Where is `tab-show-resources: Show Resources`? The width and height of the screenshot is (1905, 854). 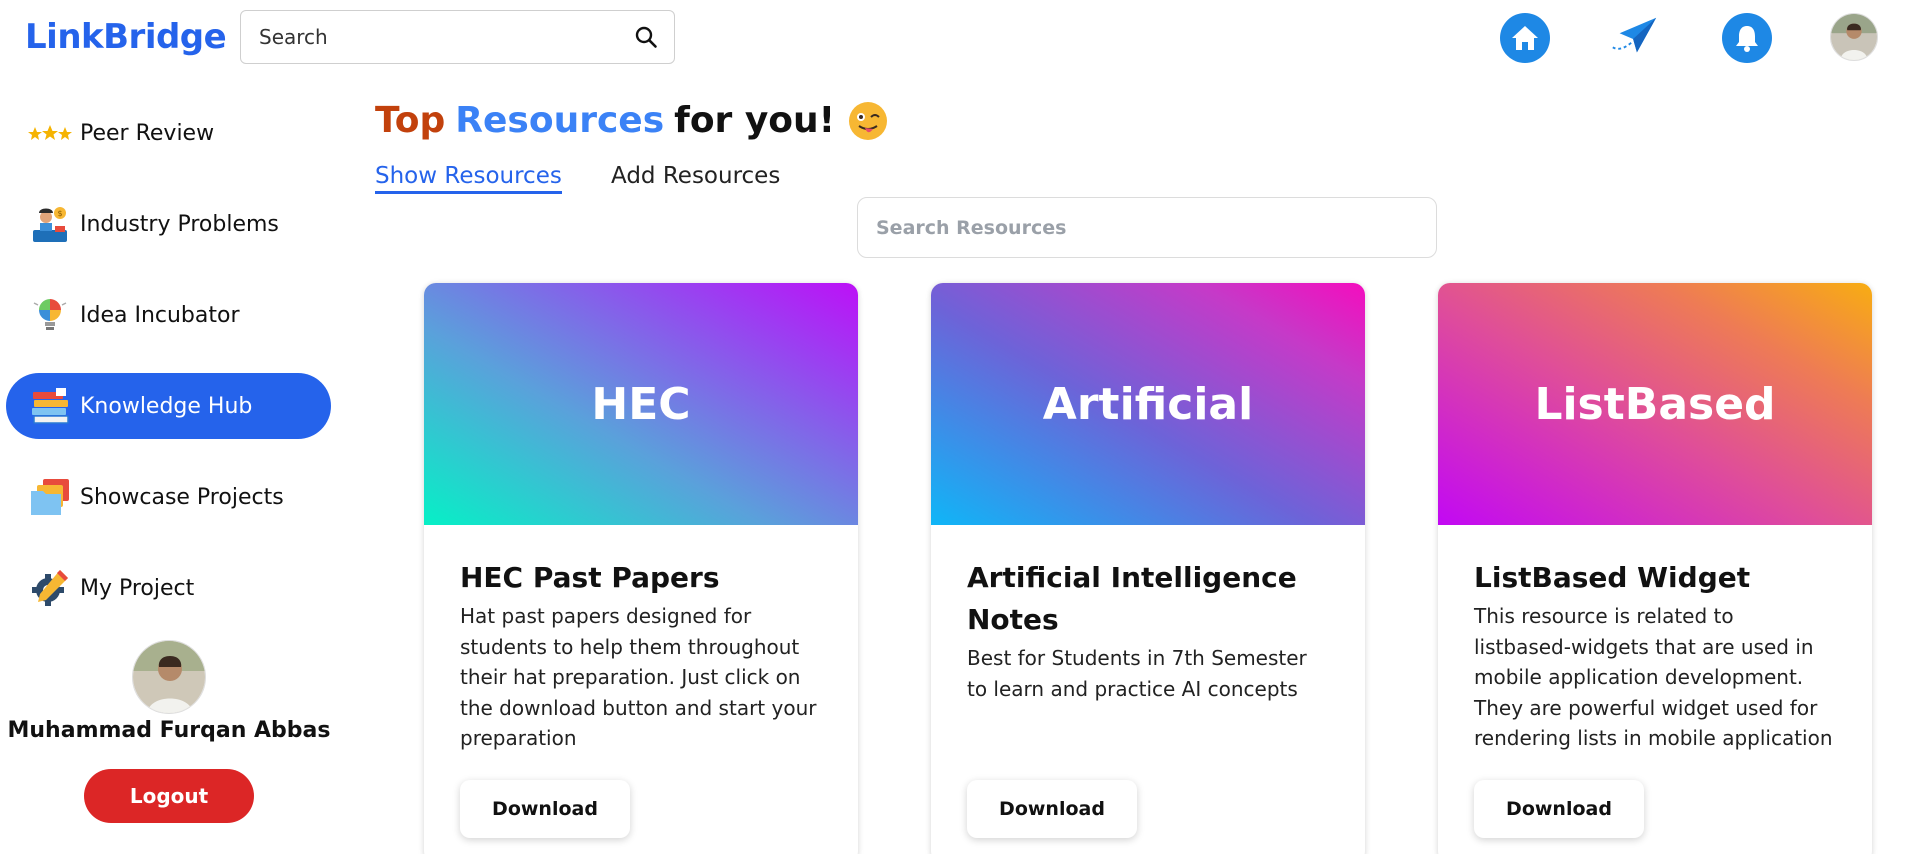 tab-show-resources: Show Resources is located at coordinates (468, 178).